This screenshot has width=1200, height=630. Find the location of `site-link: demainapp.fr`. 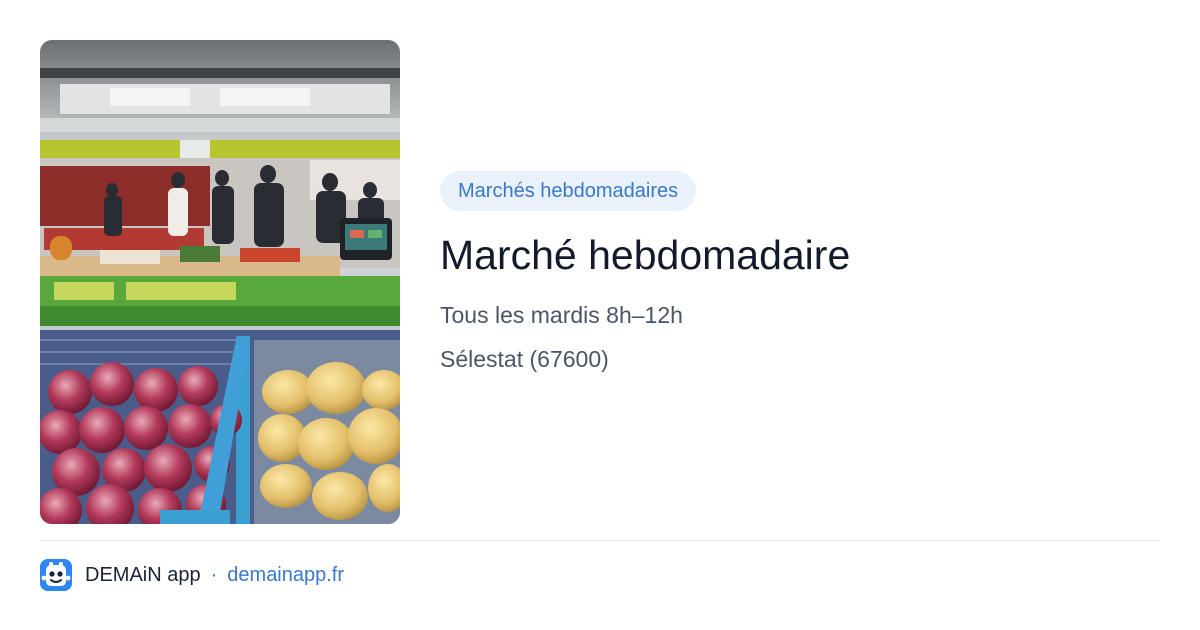

site-link: demainapp.fr is located at coordinates (285, 575).